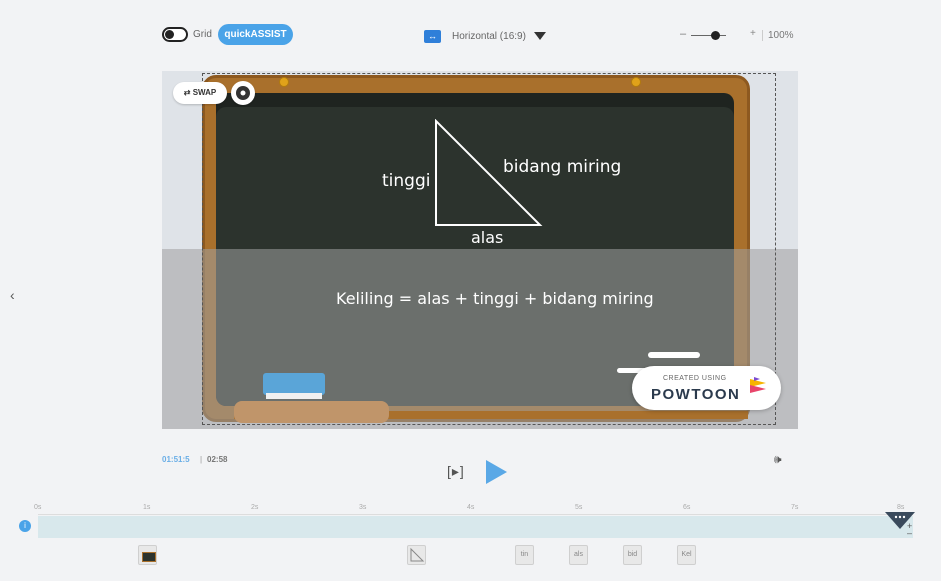 This screenshot has width=941, height=581. What do you see at coordinates (496, 472) in the screenshot?
I see `play-icon` at bounding box center [496, 472].